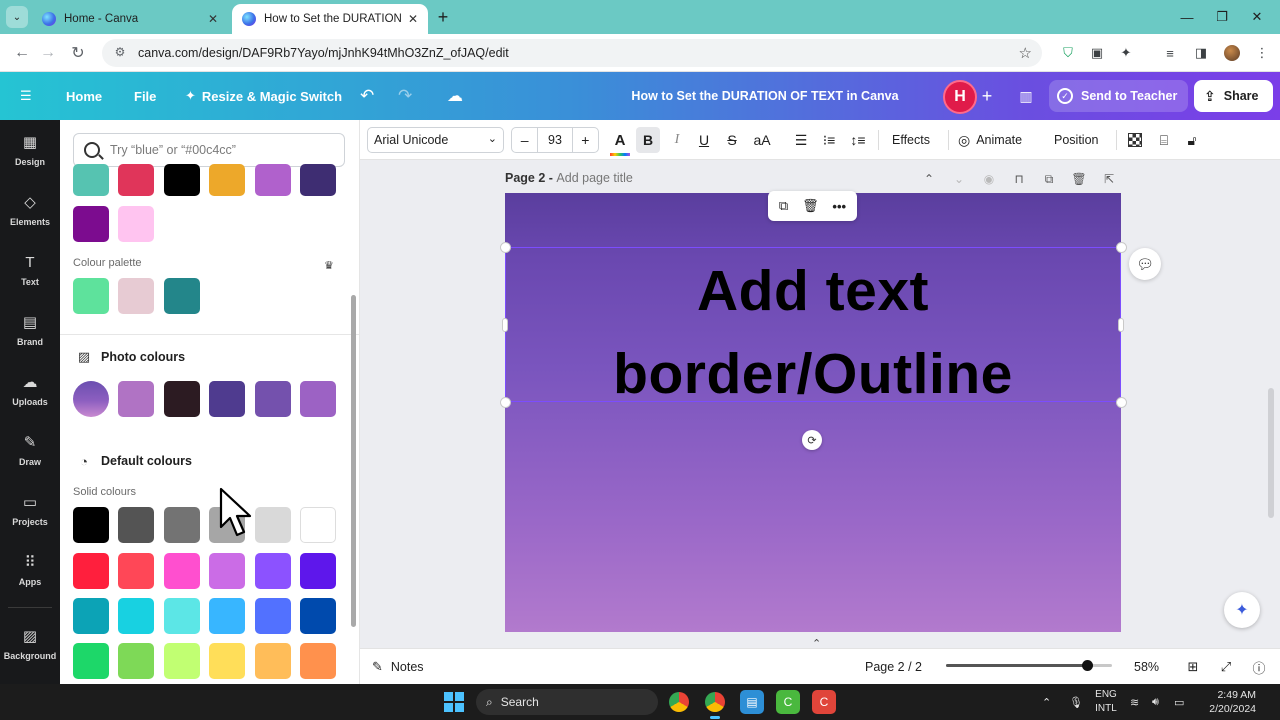 Image resolution: width=1280 pixels, height=720 pixels. Describe the element at coordinates (48, 53) in the screenshot. I see `forward-button: →` at that location.